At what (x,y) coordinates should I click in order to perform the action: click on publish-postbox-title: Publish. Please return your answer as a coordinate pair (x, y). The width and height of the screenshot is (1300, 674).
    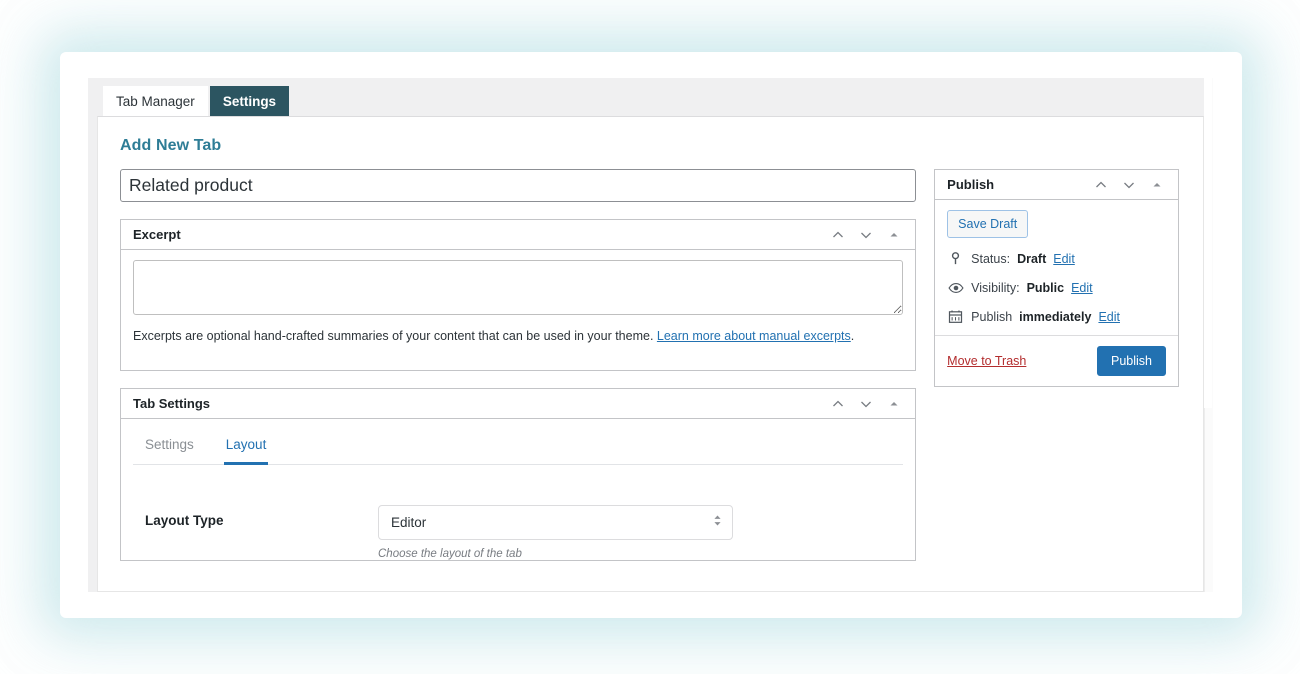
    Looking at the image, I should click on (971, 184).